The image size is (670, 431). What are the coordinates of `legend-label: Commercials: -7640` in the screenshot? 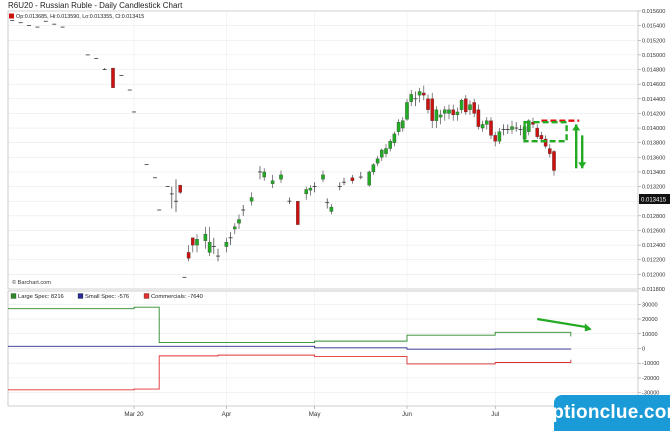 It's located at (177, 297).